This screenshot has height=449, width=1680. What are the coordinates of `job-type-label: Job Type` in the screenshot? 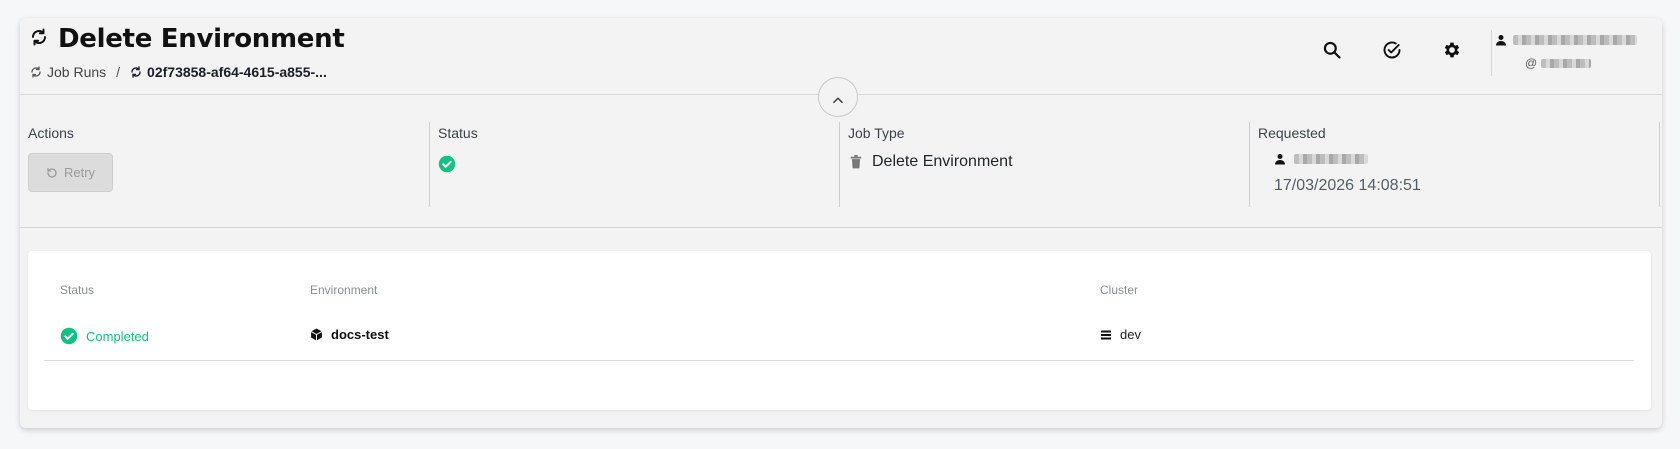 It's located at (876, 133).